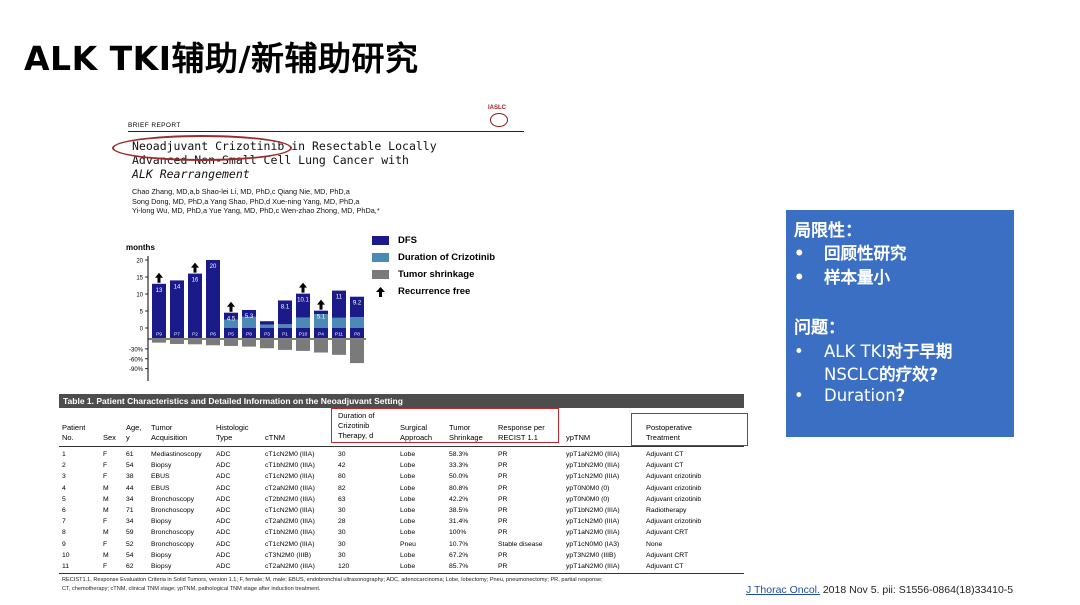  I want to click on table-cell: ypT0N0M0 (0), so click(588, 499).